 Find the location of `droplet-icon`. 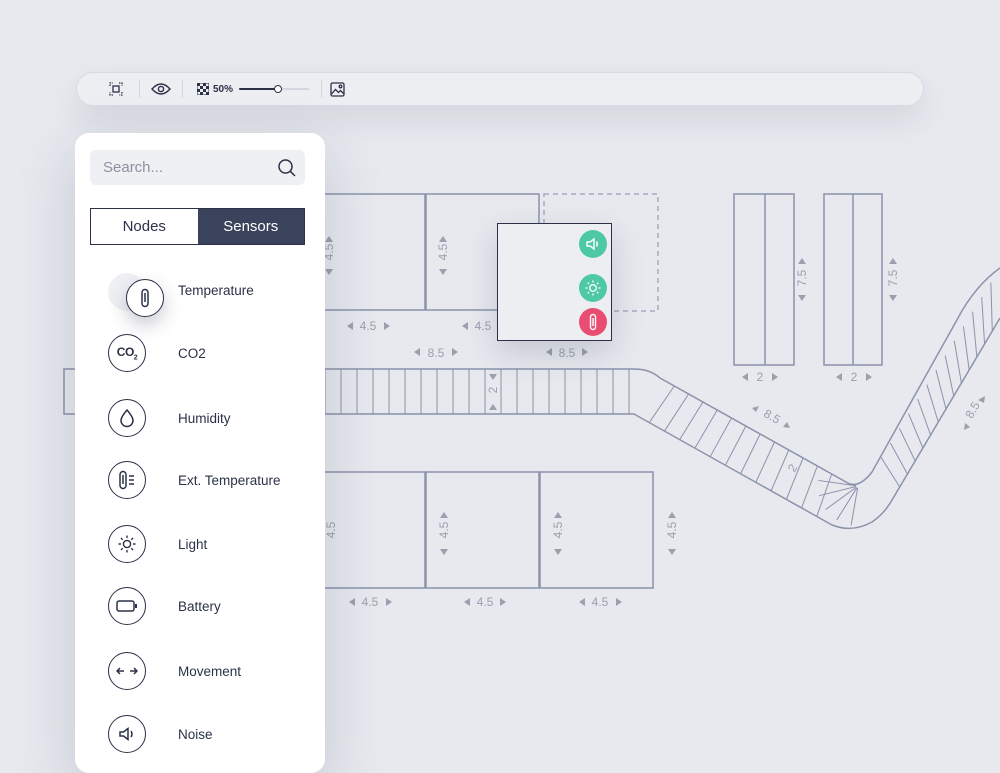

droplet-icon is located at coordinates (127, 418).